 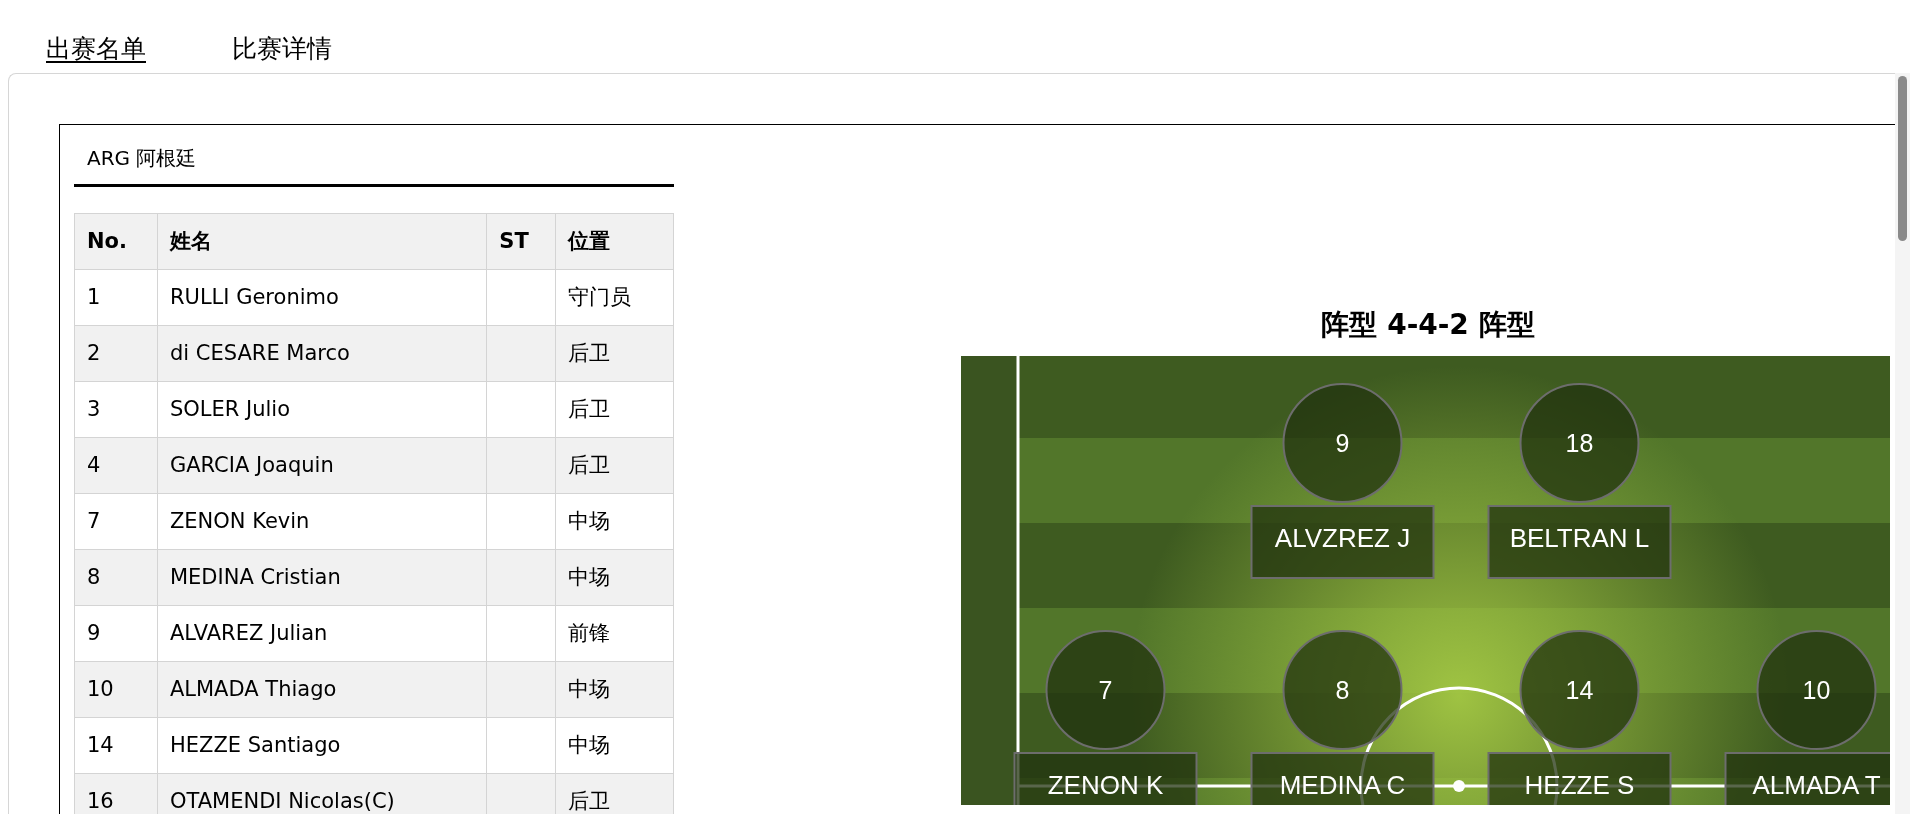 I want to click on player-name: HEZZE S, so click(x=1579, y=785).